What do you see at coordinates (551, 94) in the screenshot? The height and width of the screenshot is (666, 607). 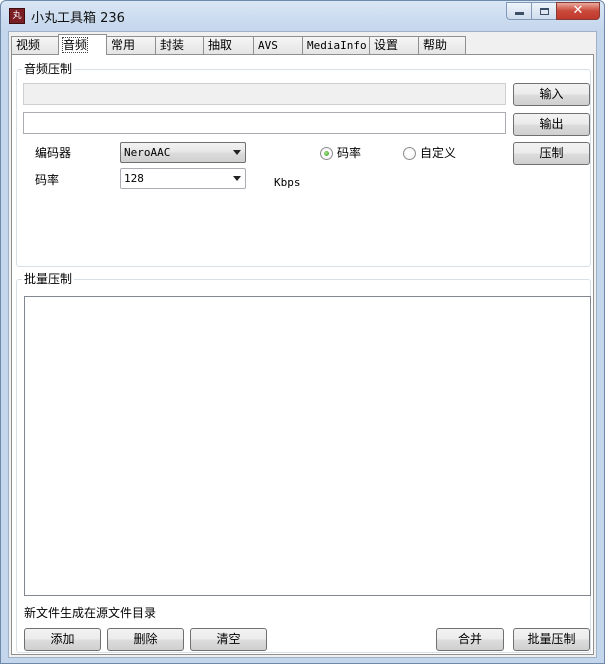 I see `input-button: 输入` at bounding box center [551, 94].